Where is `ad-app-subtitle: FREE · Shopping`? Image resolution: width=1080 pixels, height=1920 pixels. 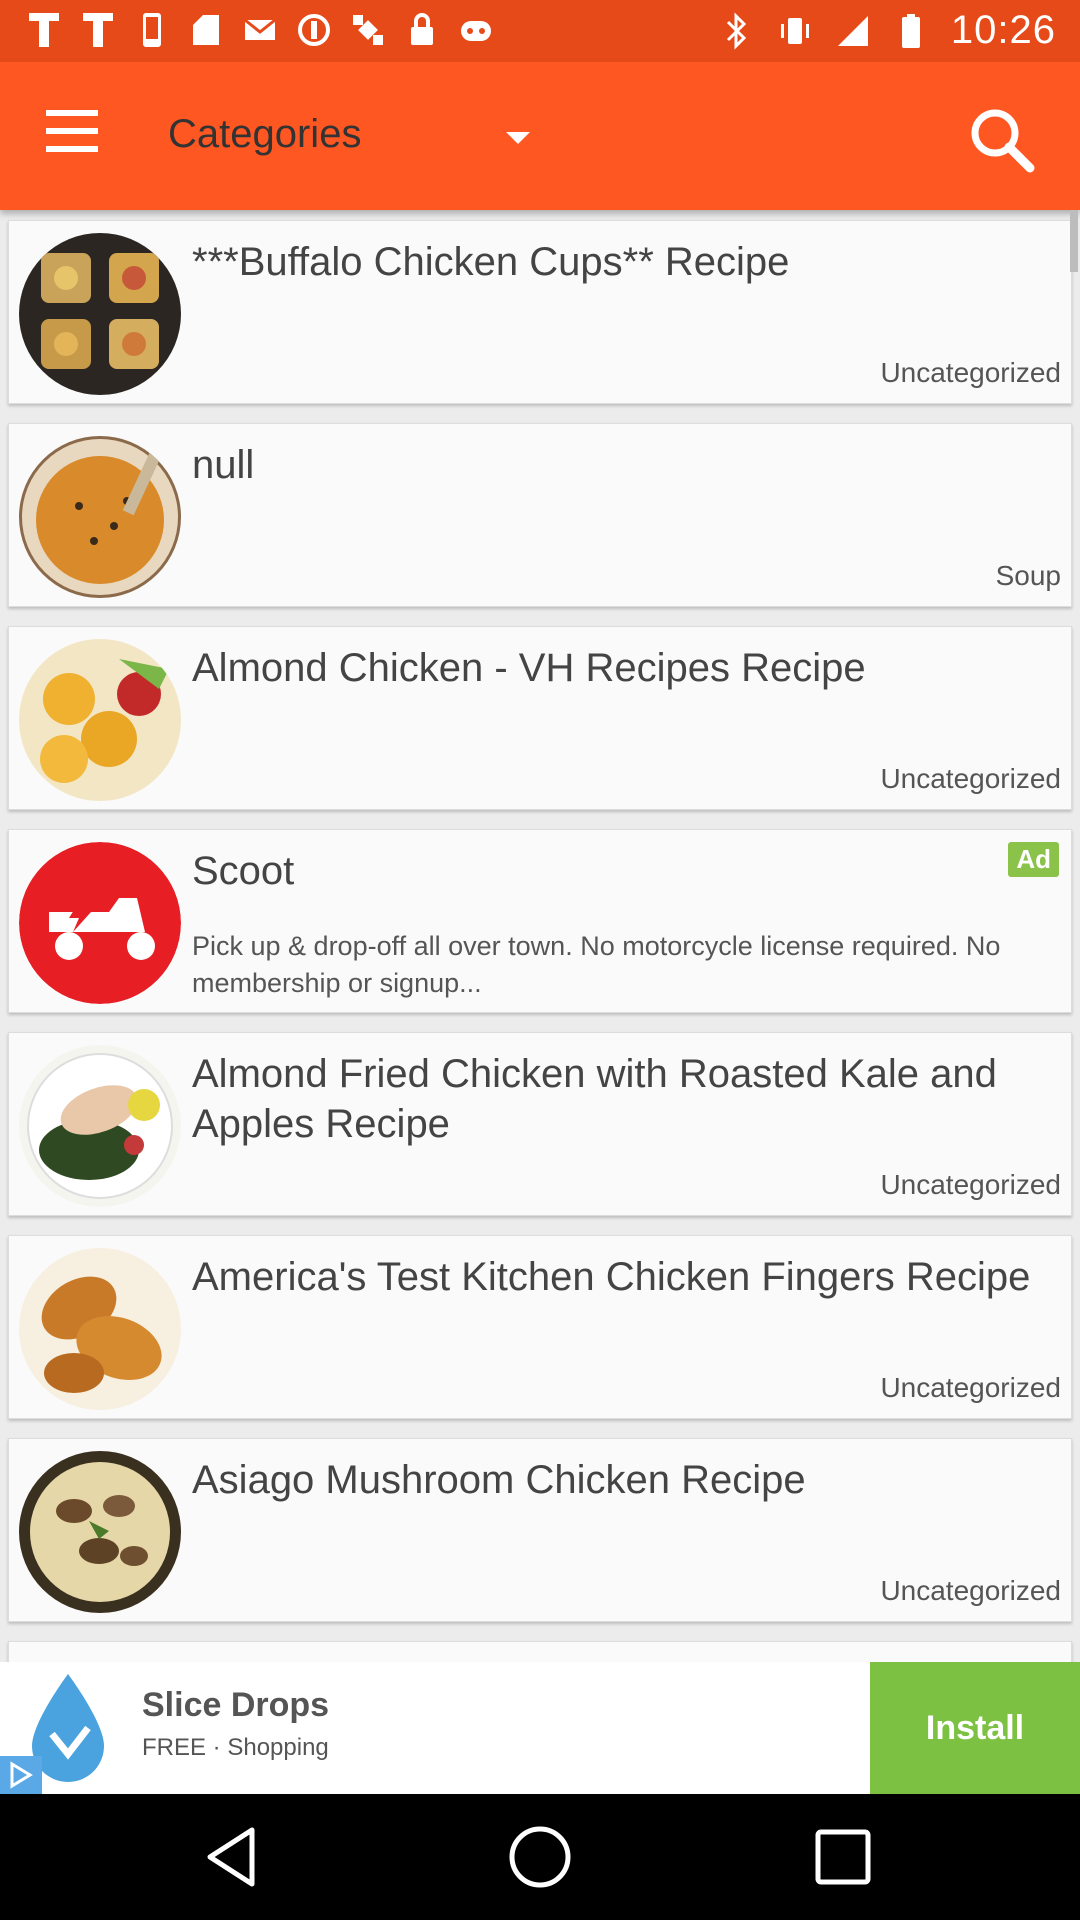 ad-app-subtitle: FREE · Shopping is located at coordinates (235, 1747).